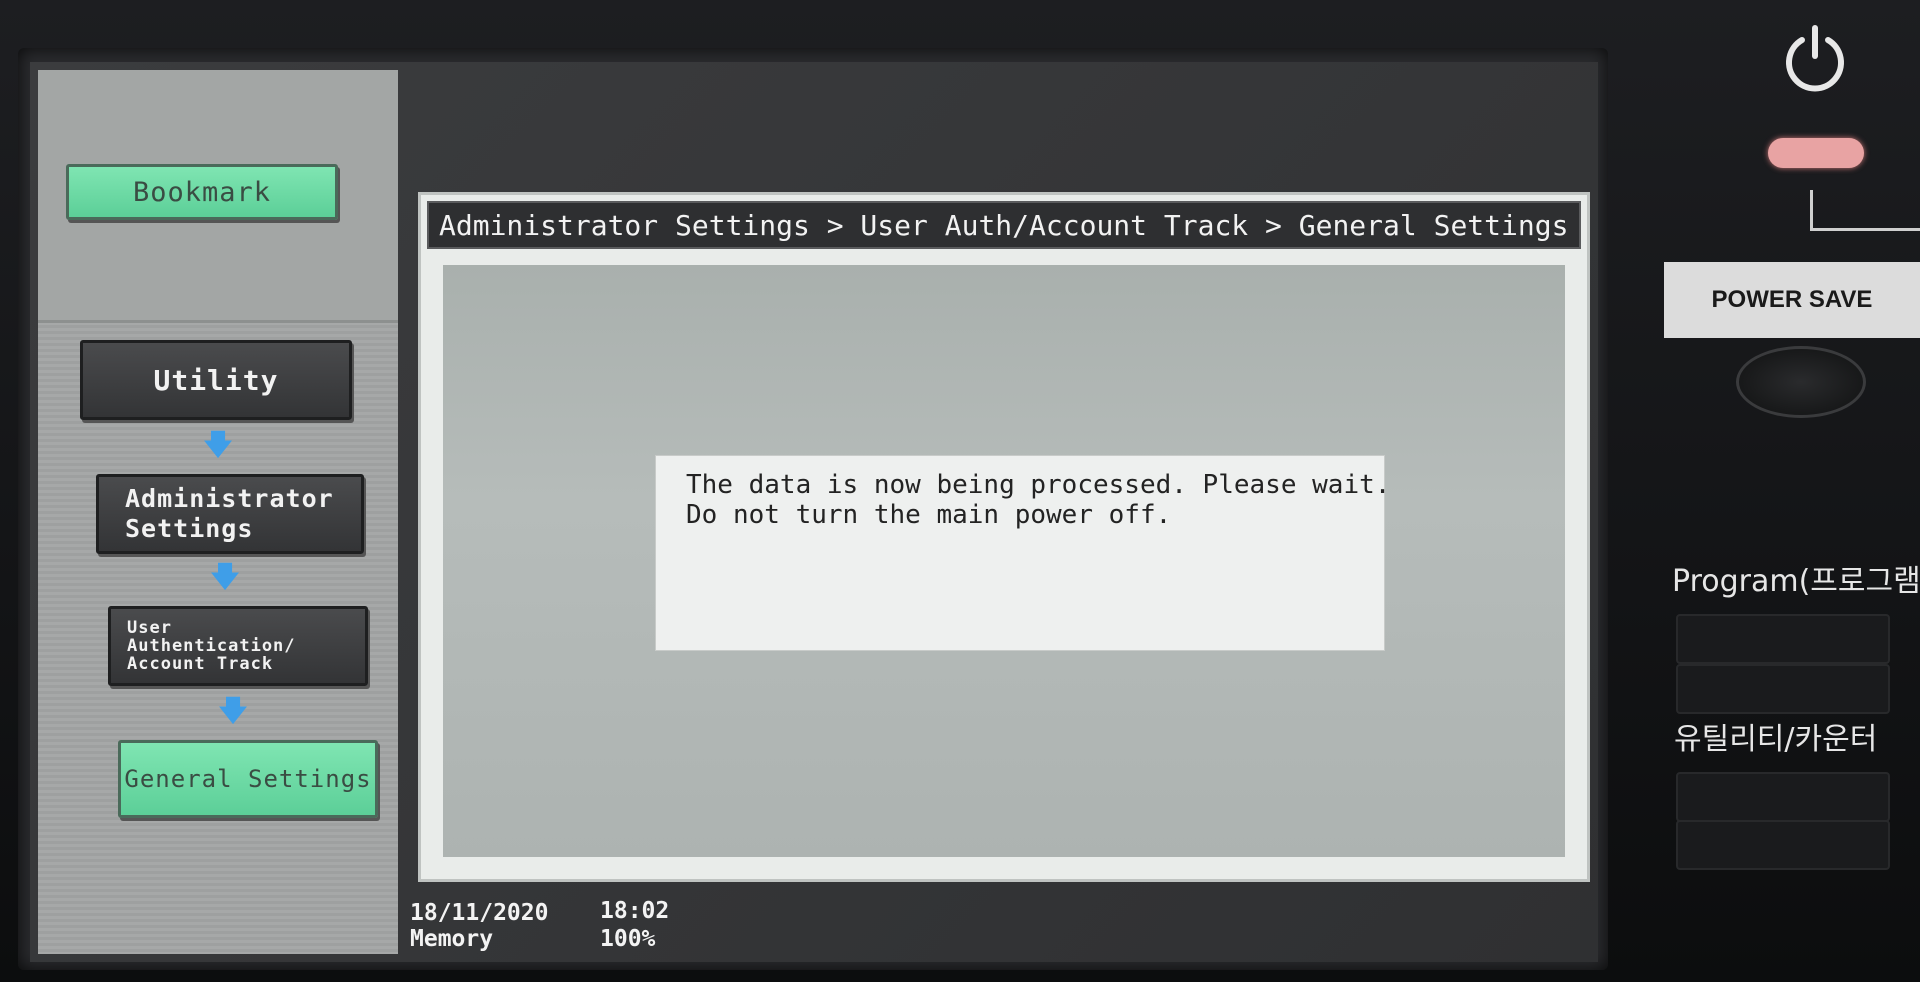  What do you see at coordinates (628, 939) in the screenshot?
I see `memory-value: 100%` at bounding box center [628, 939].